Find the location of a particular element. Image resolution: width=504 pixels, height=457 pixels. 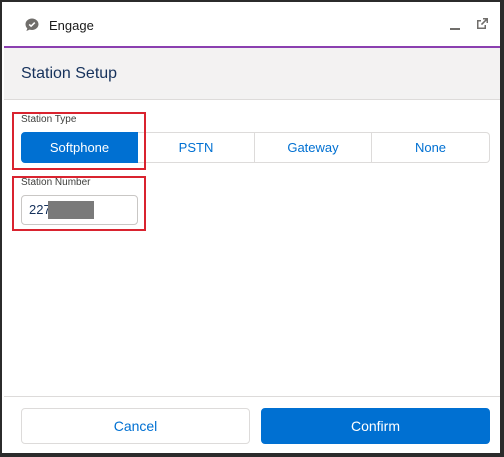

highlight-box-station-number is located at coordinates (79, 203).